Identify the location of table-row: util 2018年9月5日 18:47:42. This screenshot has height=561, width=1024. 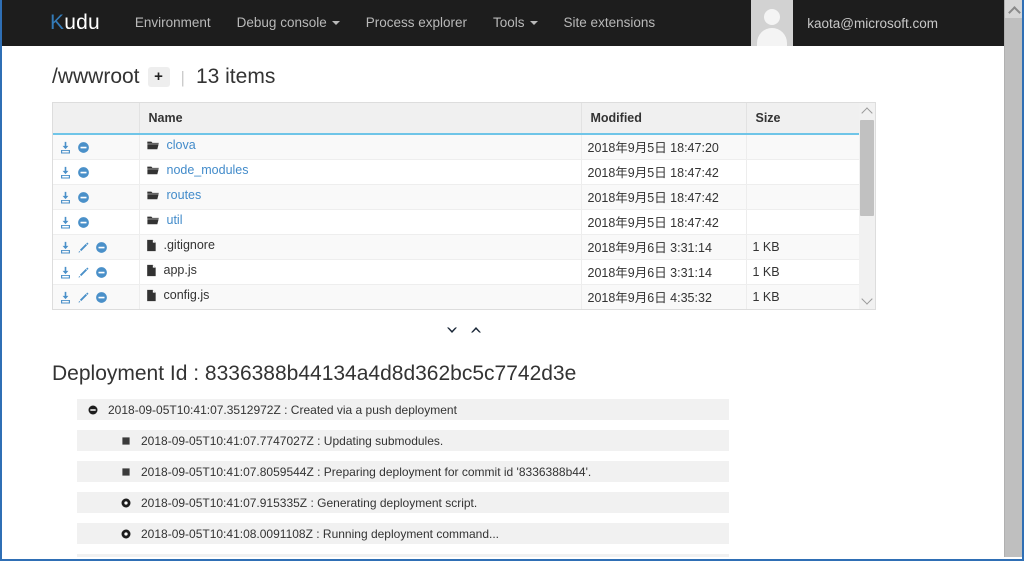
(456, 222).